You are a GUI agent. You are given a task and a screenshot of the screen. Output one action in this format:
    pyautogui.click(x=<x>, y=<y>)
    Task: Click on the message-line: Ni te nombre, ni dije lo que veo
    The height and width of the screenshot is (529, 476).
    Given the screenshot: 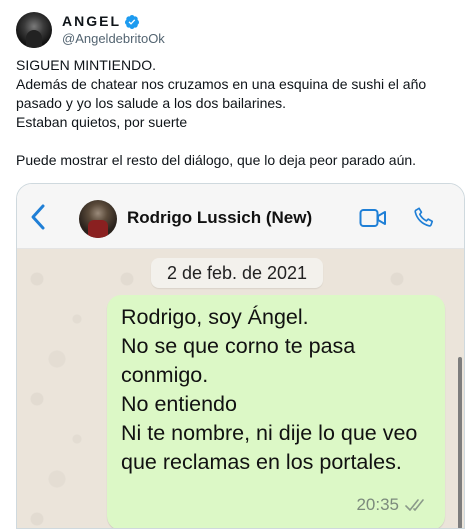 What is the action you would take?
    pyautogui.click(x=269, y=433)
    